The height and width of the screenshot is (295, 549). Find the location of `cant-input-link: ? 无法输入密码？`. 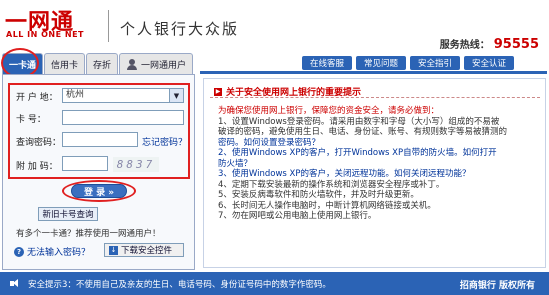

cant-input-link: ? 无法输入密码？ is located at coordinates (52, 251).